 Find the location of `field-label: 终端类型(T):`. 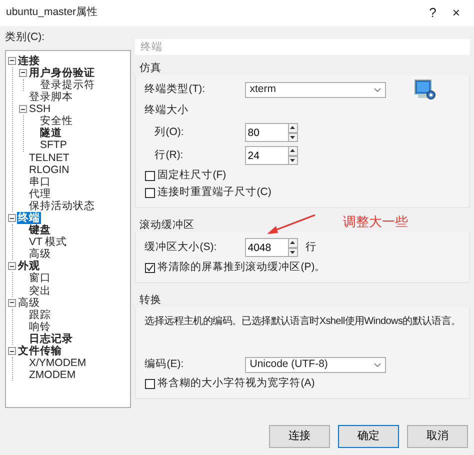

field-label: 终端类型(T): is located at coordinates (175, 90).